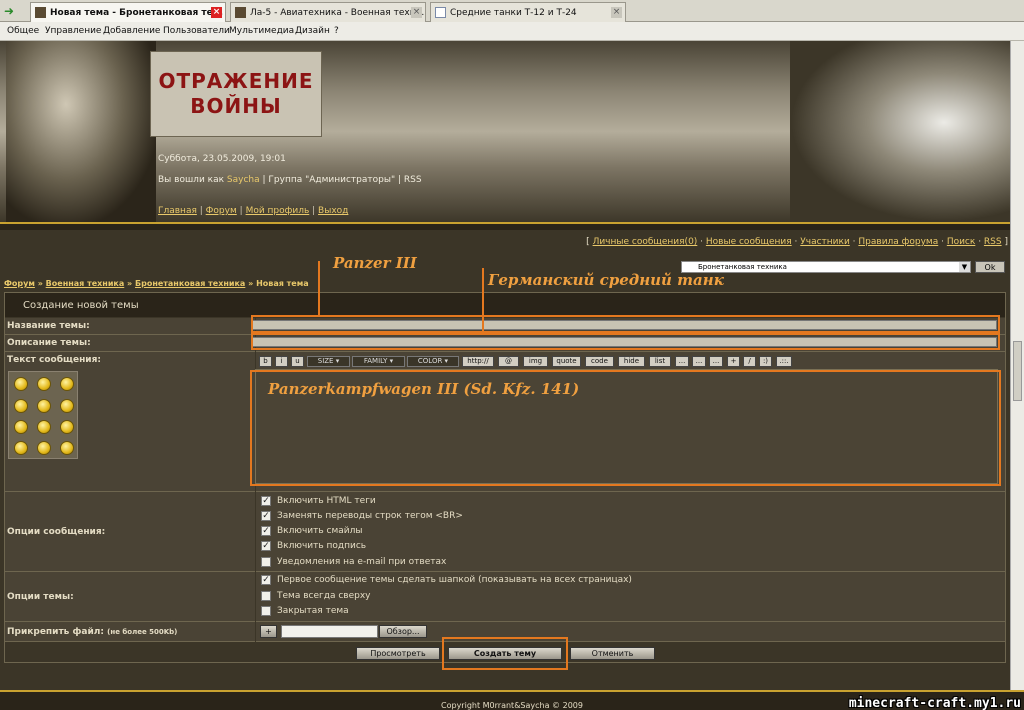  Describe the element at coordinates (21, 448) in the screenshot. I see `angry-icon` at that location.